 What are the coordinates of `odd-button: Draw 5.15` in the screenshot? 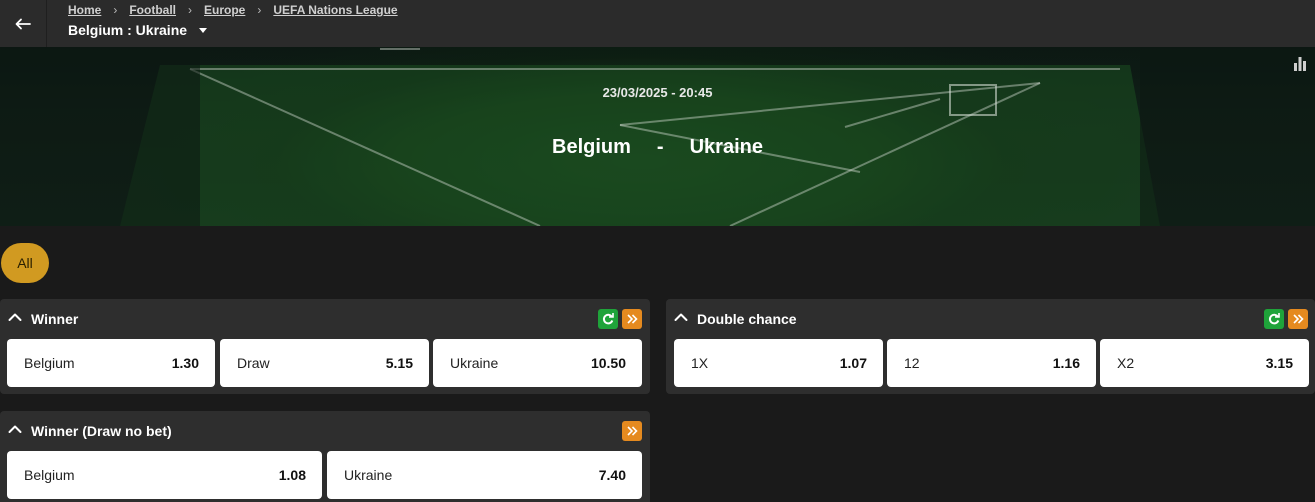 It's located at (324, 363).